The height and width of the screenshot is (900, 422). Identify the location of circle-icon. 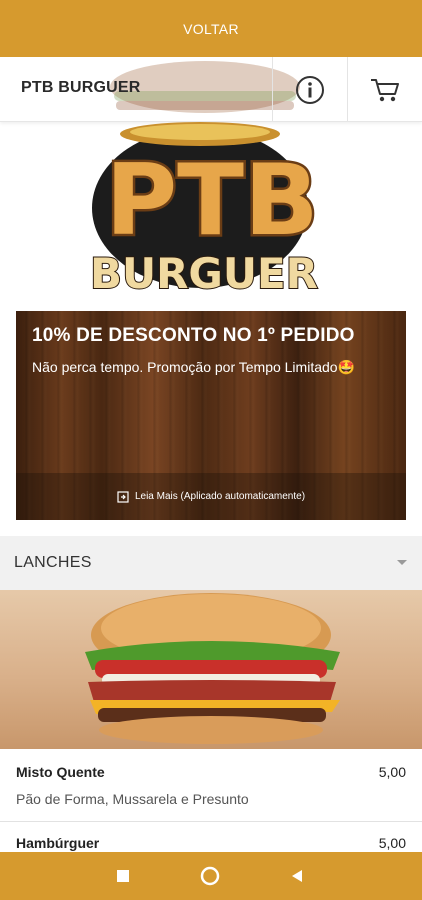
(210, 876).